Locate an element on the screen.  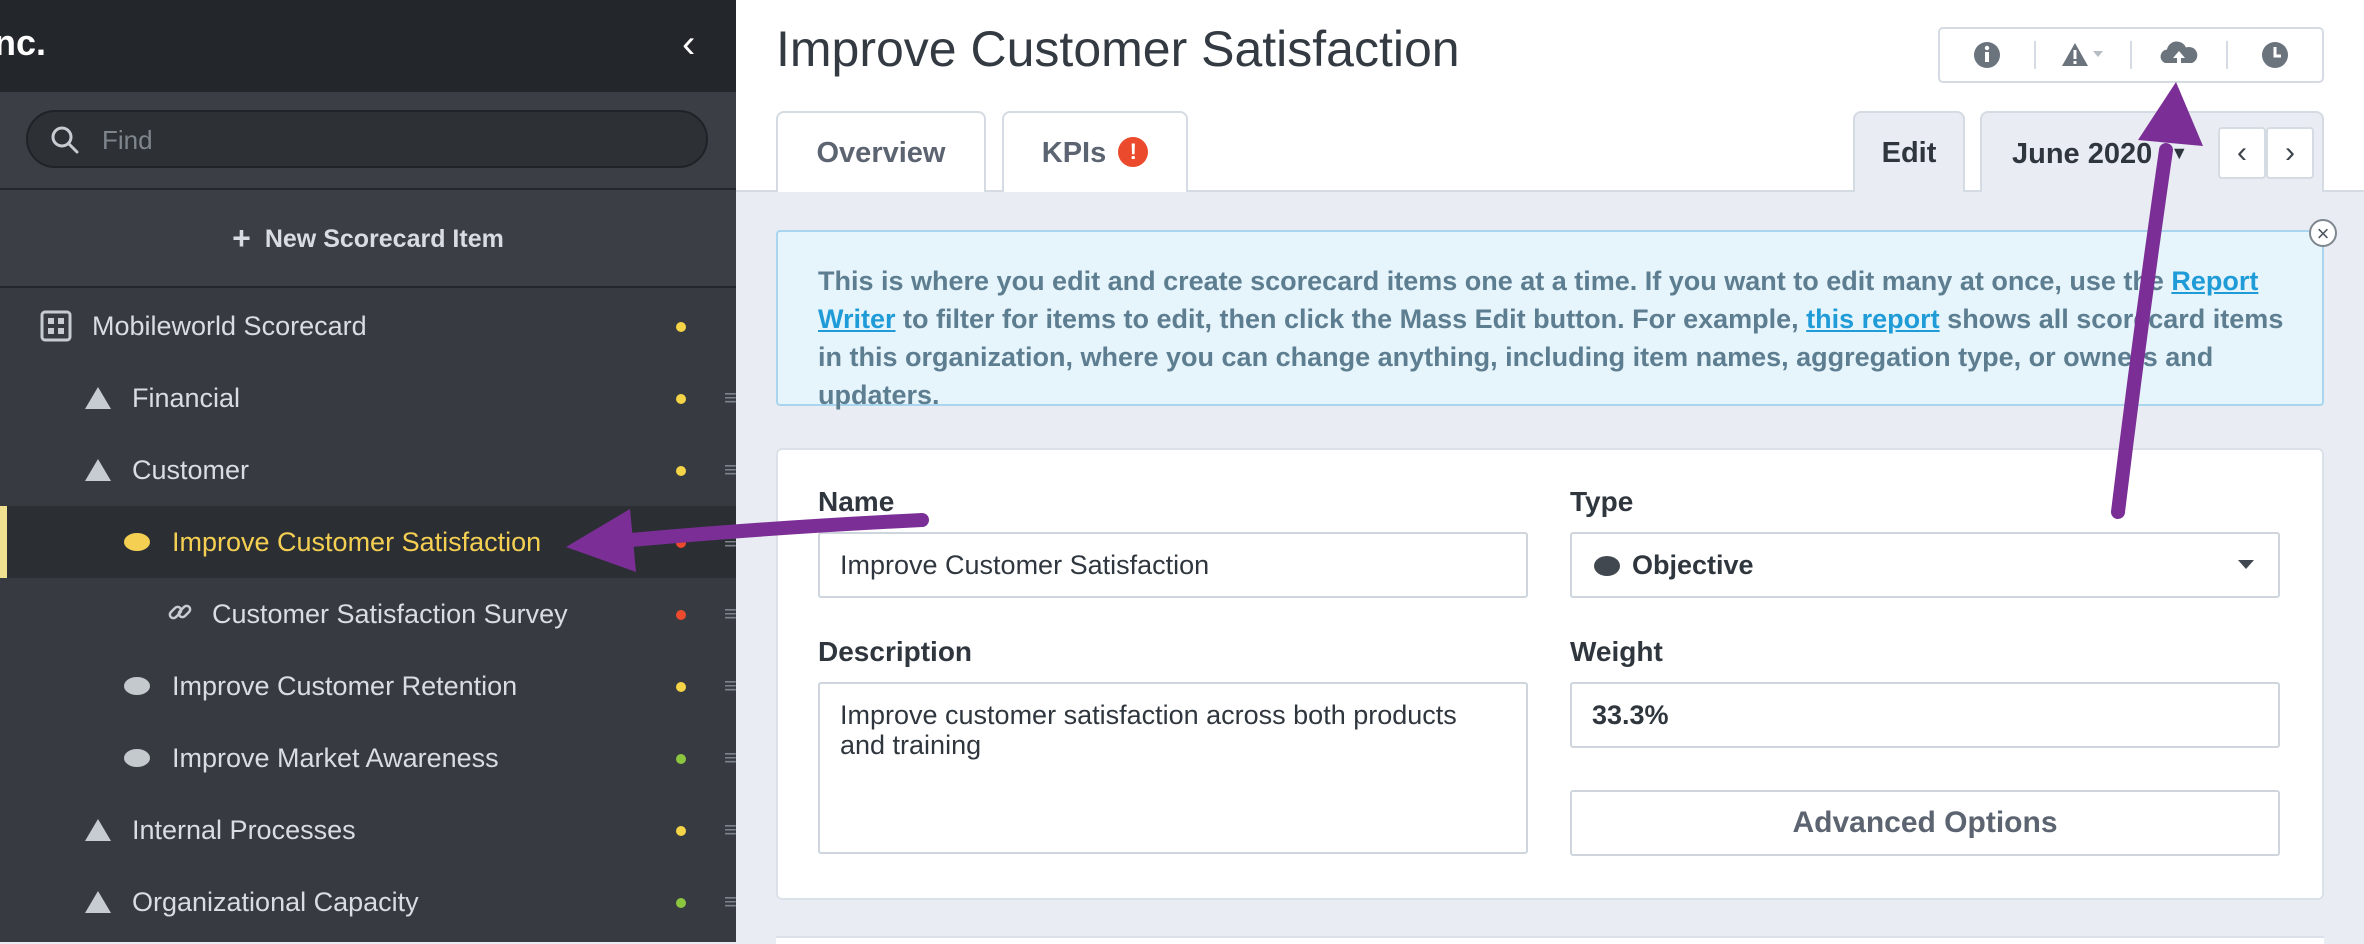
sidebar-item-label: Improve Customer Retention is located at coordinates (345, 686).